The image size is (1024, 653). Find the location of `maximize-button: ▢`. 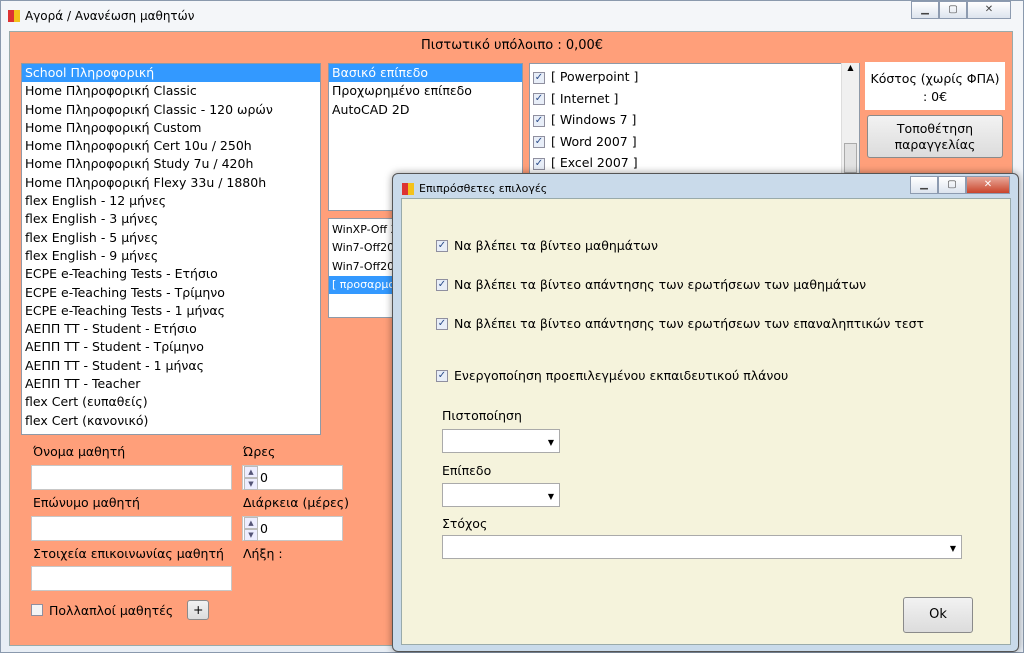

maximize-button: ▢ is located at coordinates (953, 10).